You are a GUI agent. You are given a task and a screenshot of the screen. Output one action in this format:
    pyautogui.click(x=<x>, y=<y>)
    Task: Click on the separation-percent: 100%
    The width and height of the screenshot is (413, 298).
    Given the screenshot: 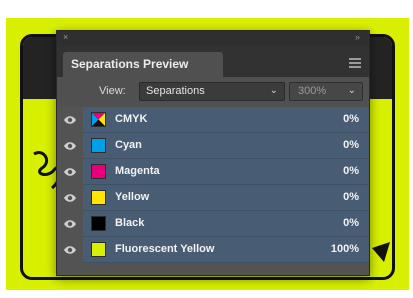 What is the action you would take?
    pyautogui.click(x=344, y=249)
    